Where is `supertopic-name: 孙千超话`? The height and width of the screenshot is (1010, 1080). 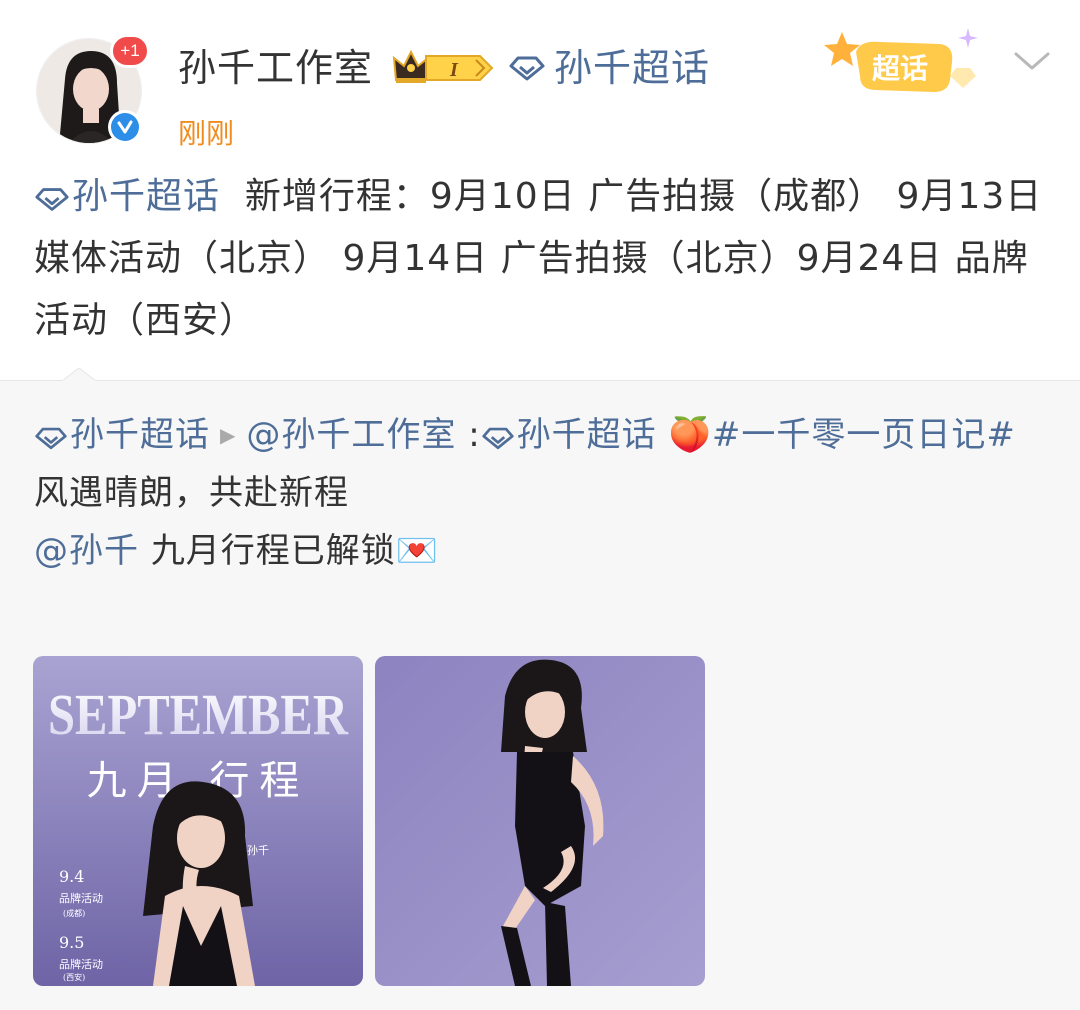 supertopic-name: 孙千超话 is located at coordinates (632, 68).